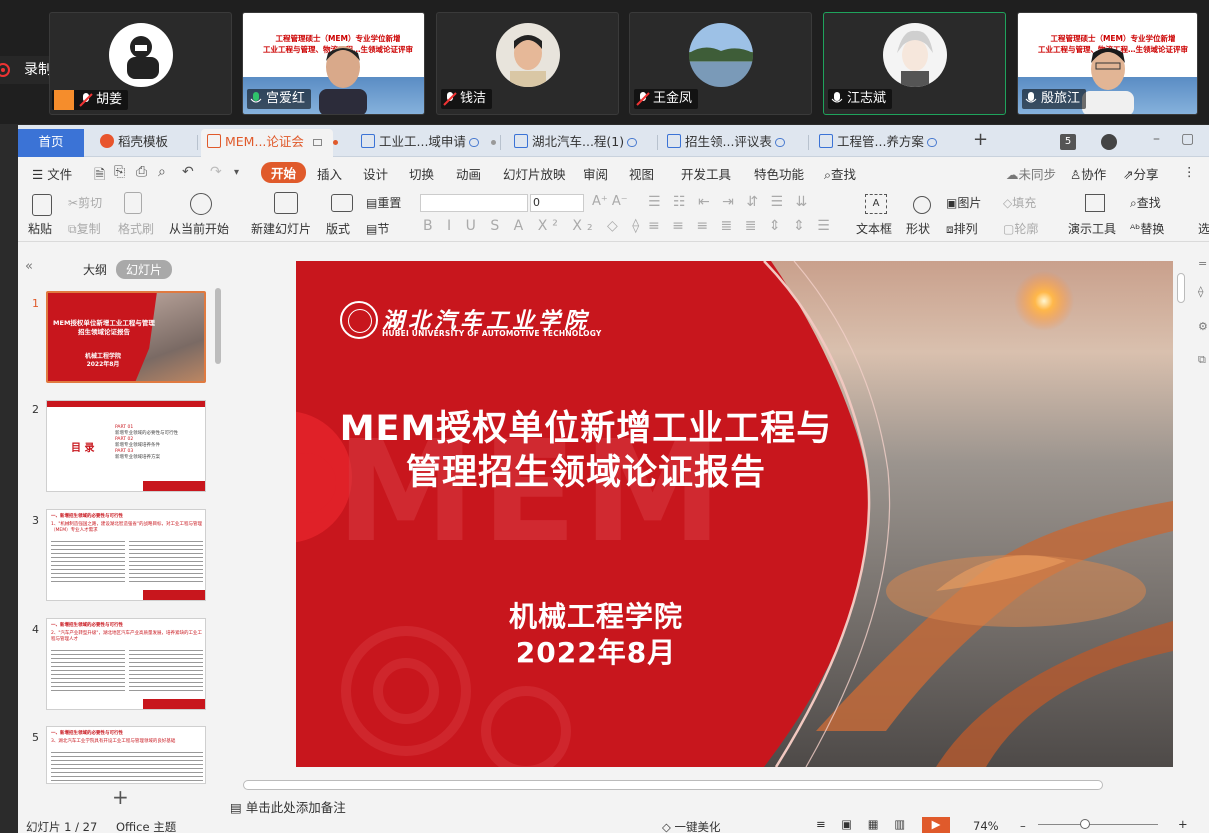 This screenshot has height=833, width=1209. What do you see at coordinates (962, 228) in the screenshot?
I see `arrange-button: ⧈排列` at bounding box center [962, 228].